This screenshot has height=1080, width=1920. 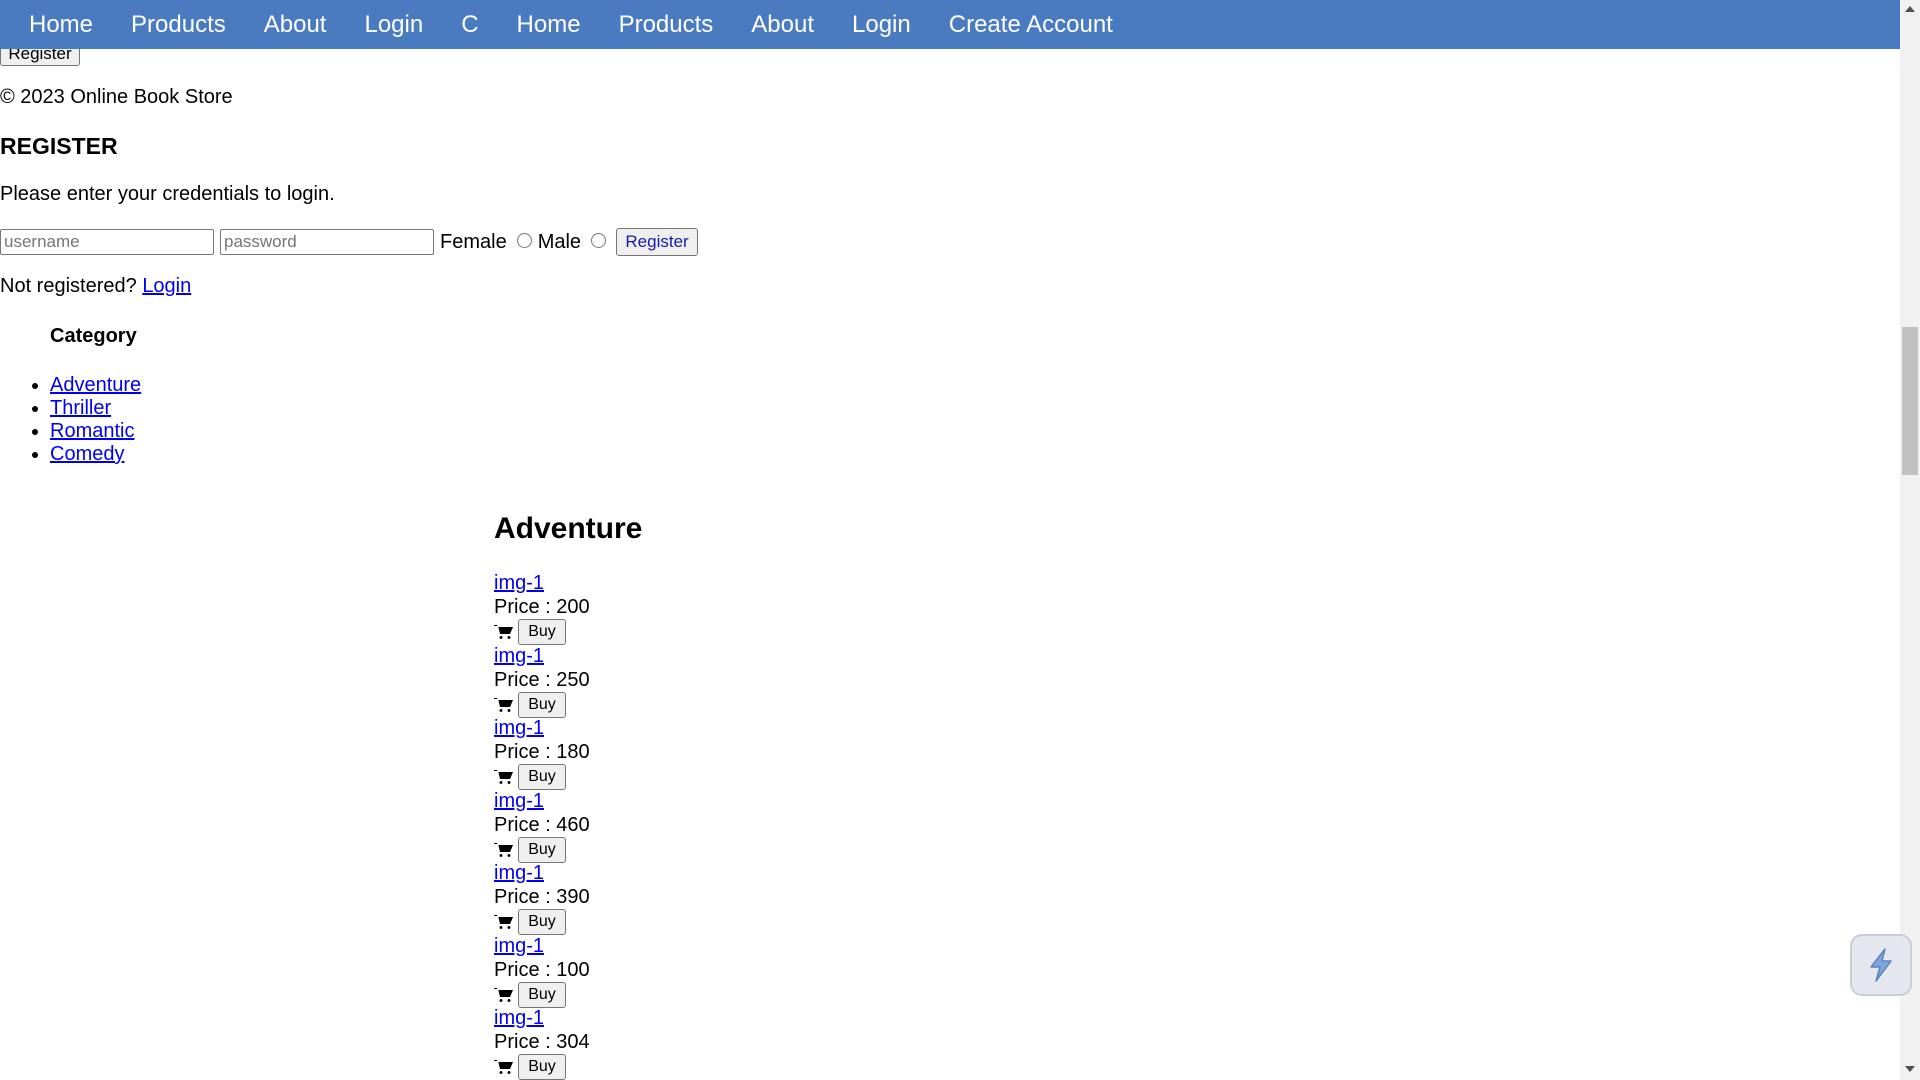 I want to click on register-instructions: Please enter your credentials to login., so click(x=167, y=194).